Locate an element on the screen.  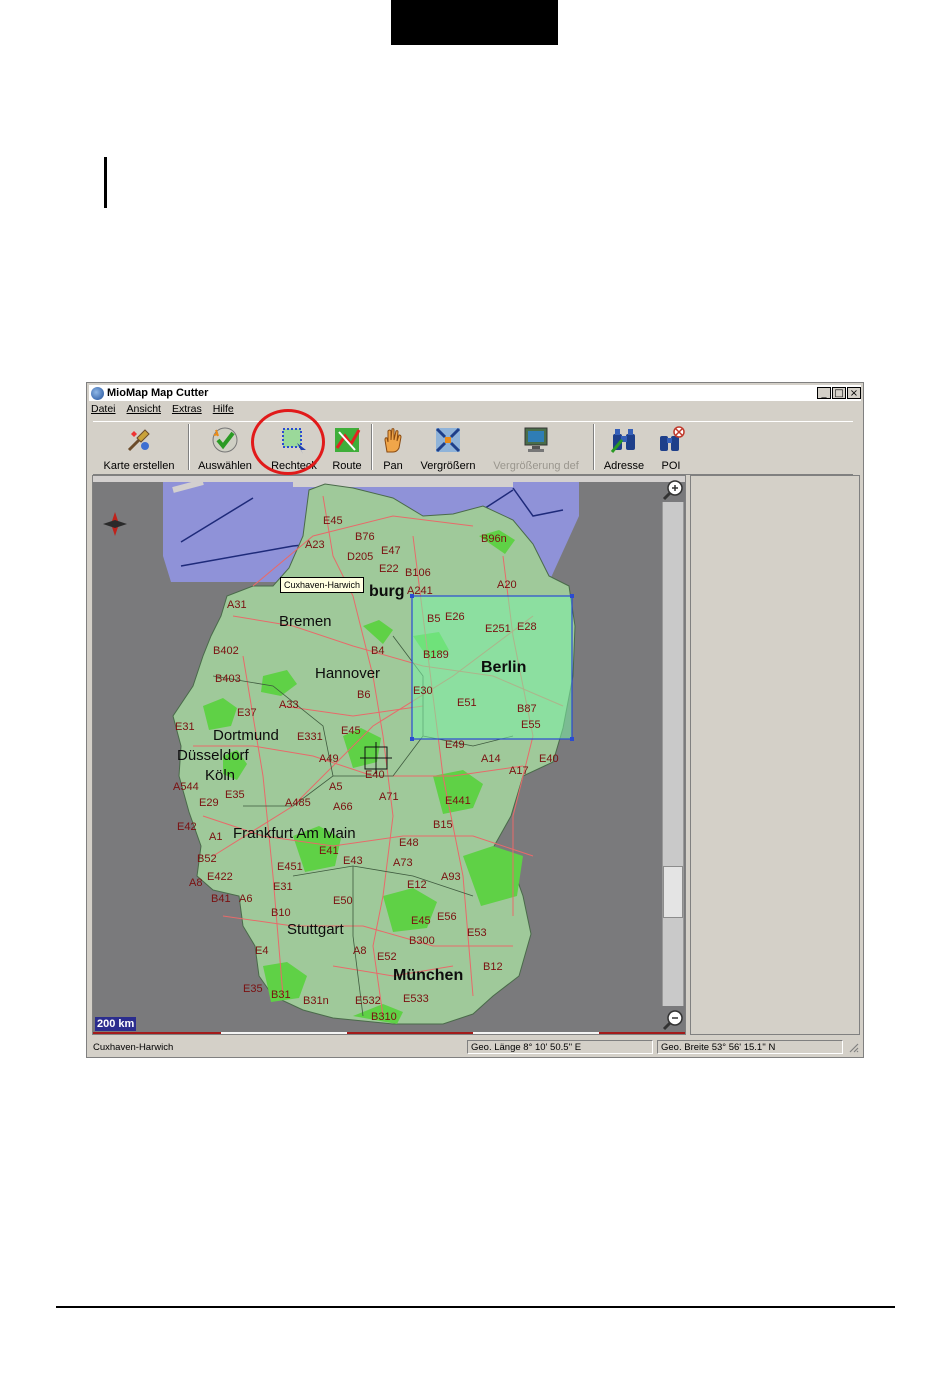
route-button: Route is located at coordinates (347, 448).